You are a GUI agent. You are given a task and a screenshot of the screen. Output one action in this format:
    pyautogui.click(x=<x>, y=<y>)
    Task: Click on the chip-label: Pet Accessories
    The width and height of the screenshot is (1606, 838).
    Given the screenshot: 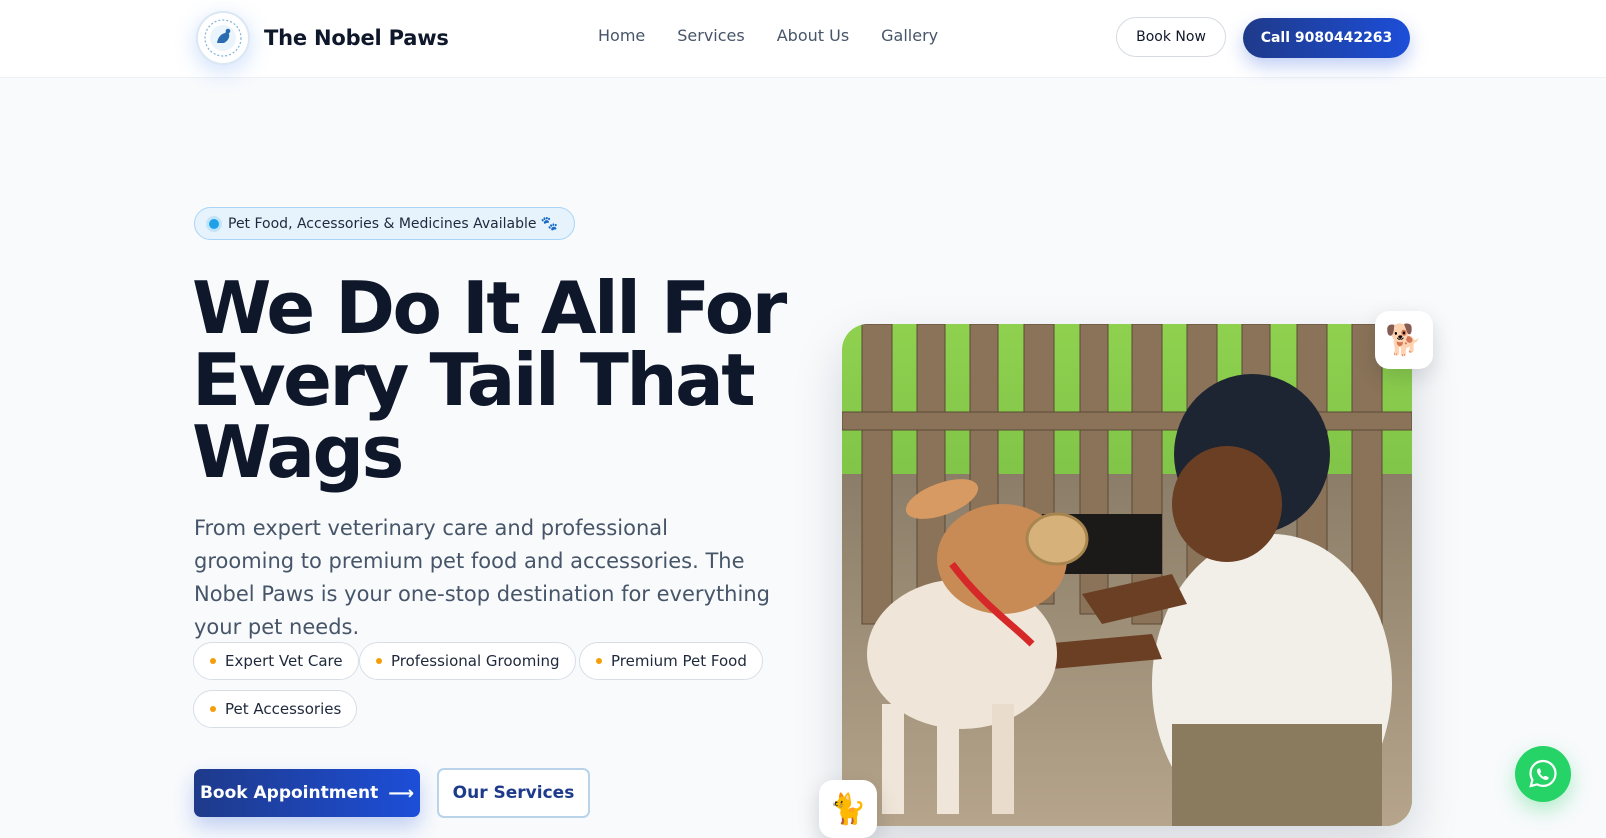 What is the action you would take?
    pyautogui.click(x=283, y=709)
    